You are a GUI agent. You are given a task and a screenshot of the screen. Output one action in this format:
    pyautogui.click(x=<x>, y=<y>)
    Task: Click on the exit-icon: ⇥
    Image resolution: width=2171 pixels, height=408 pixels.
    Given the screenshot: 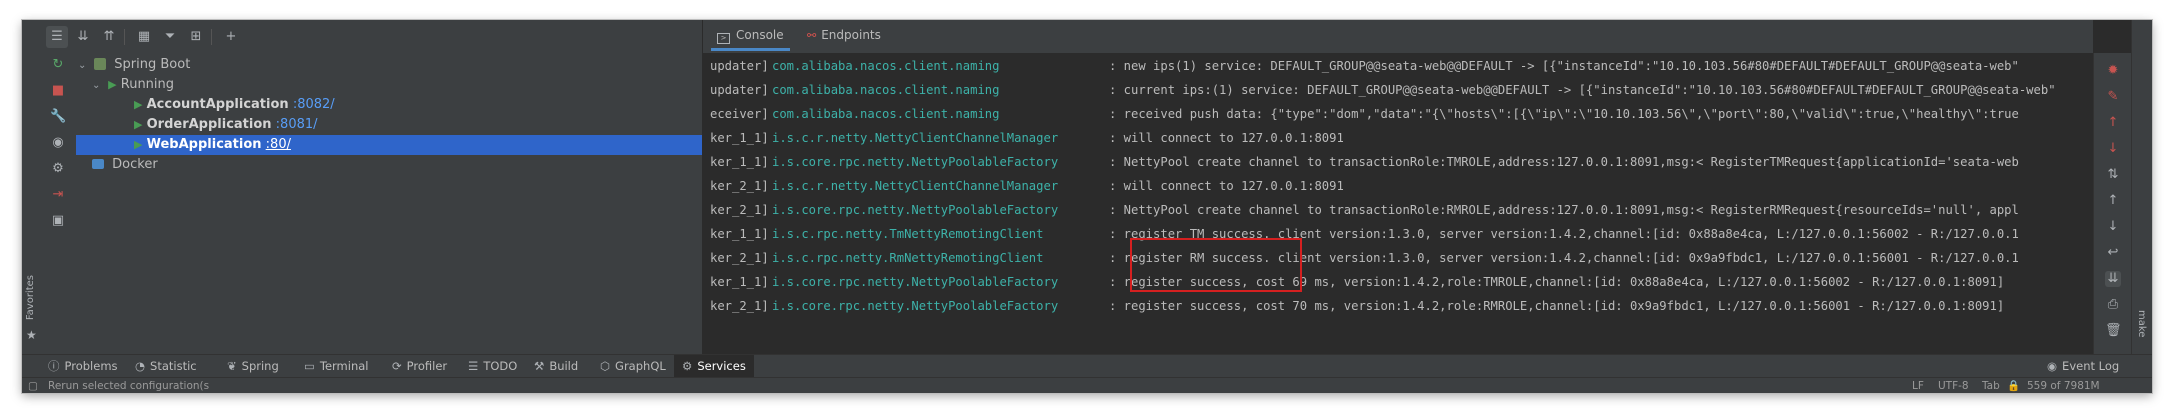 What is the action you would take?
    pyautogui.click(x=58, y=195)
    